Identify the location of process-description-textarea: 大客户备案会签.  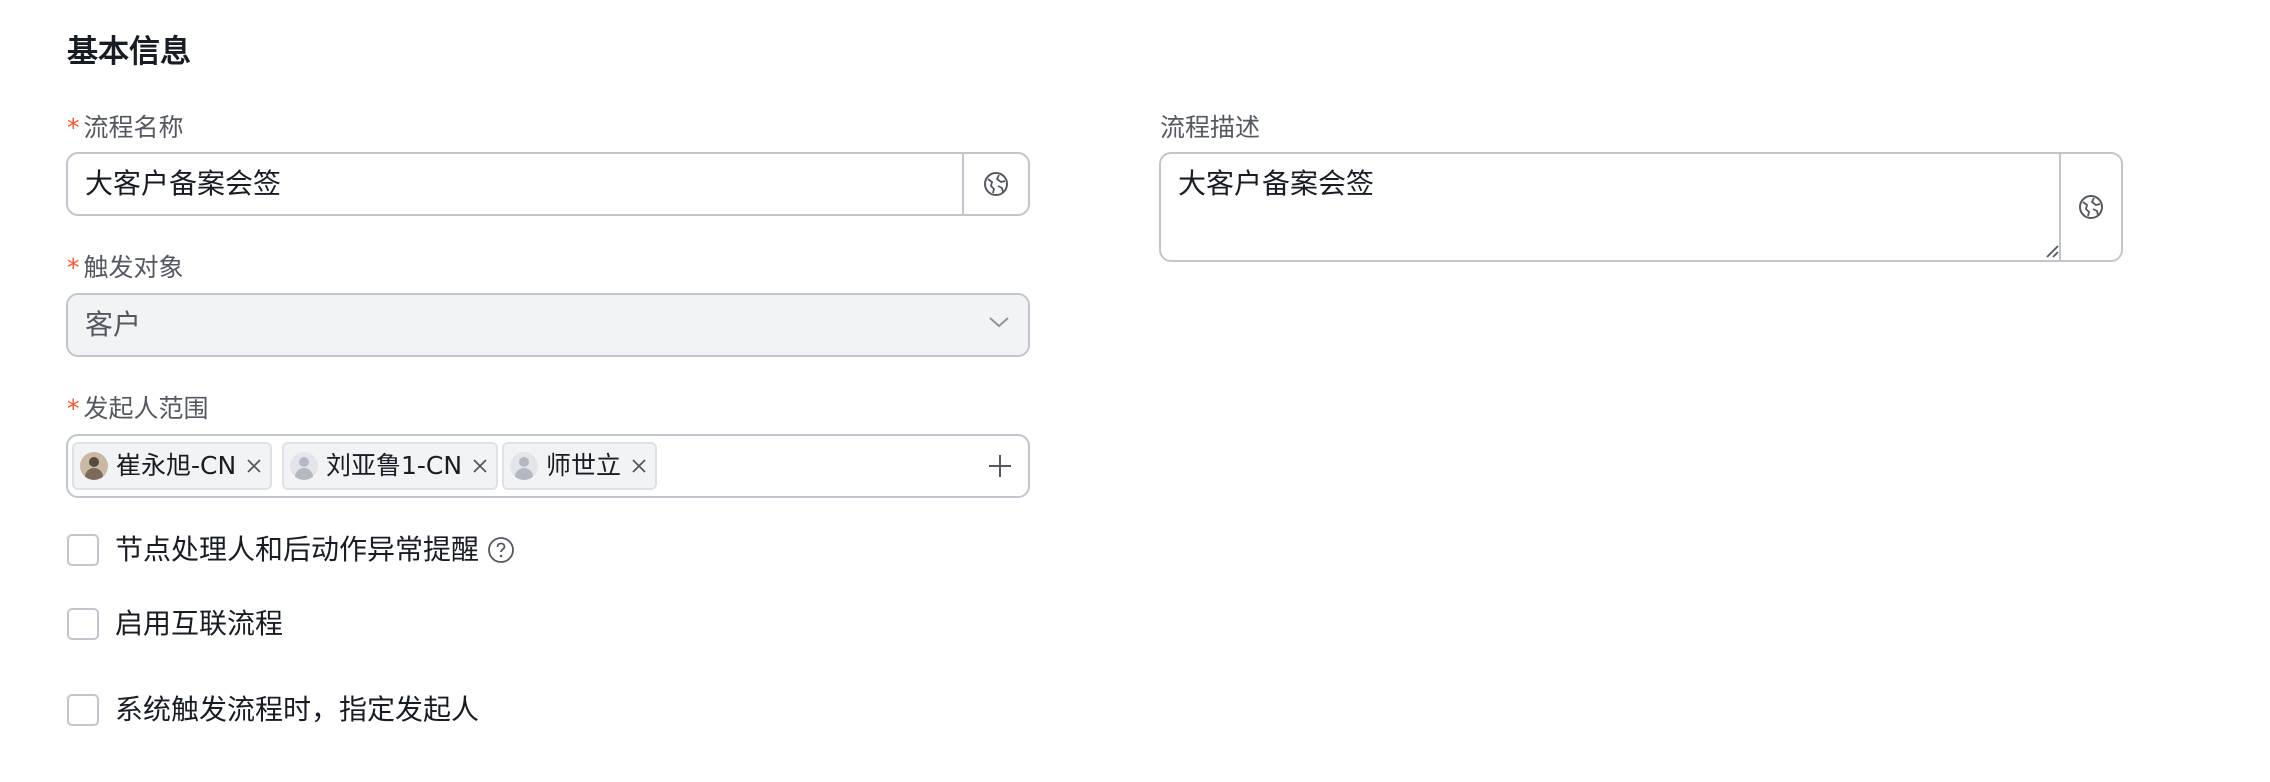
(1276, 184).